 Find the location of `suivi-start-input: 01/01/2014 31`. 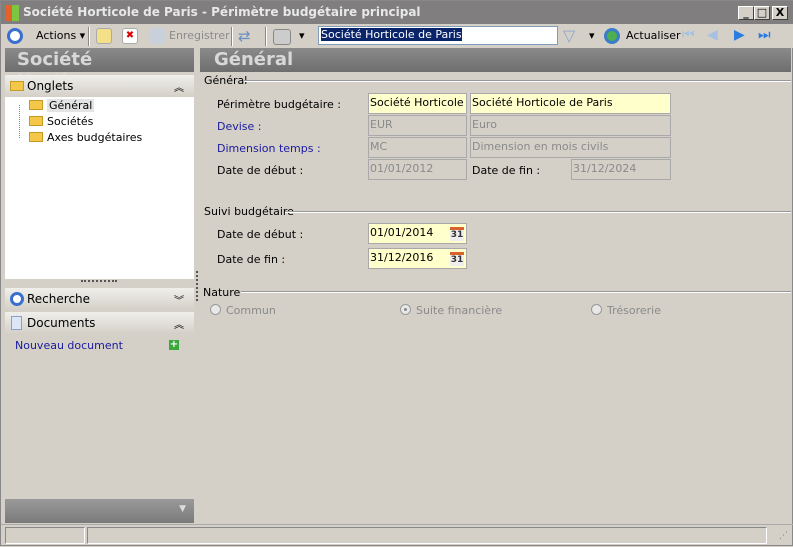

suivi-start-input: 01/01/2014 31 is located at coordinates (417, 233).